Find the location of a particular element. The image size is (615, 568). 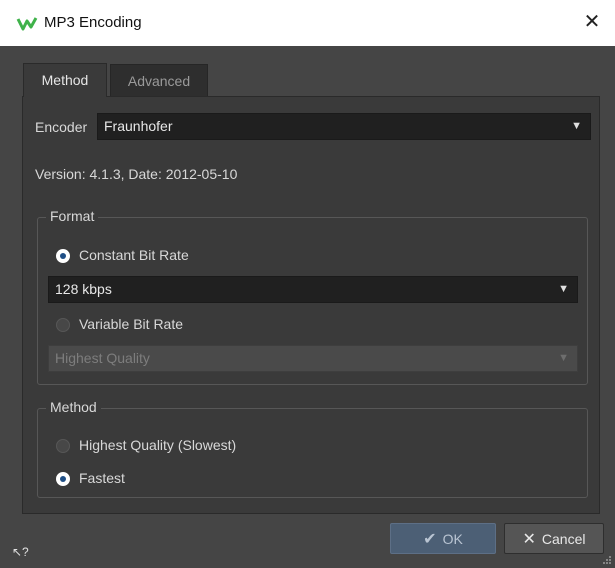

fastest-radio is located at coordinates (63, 479).